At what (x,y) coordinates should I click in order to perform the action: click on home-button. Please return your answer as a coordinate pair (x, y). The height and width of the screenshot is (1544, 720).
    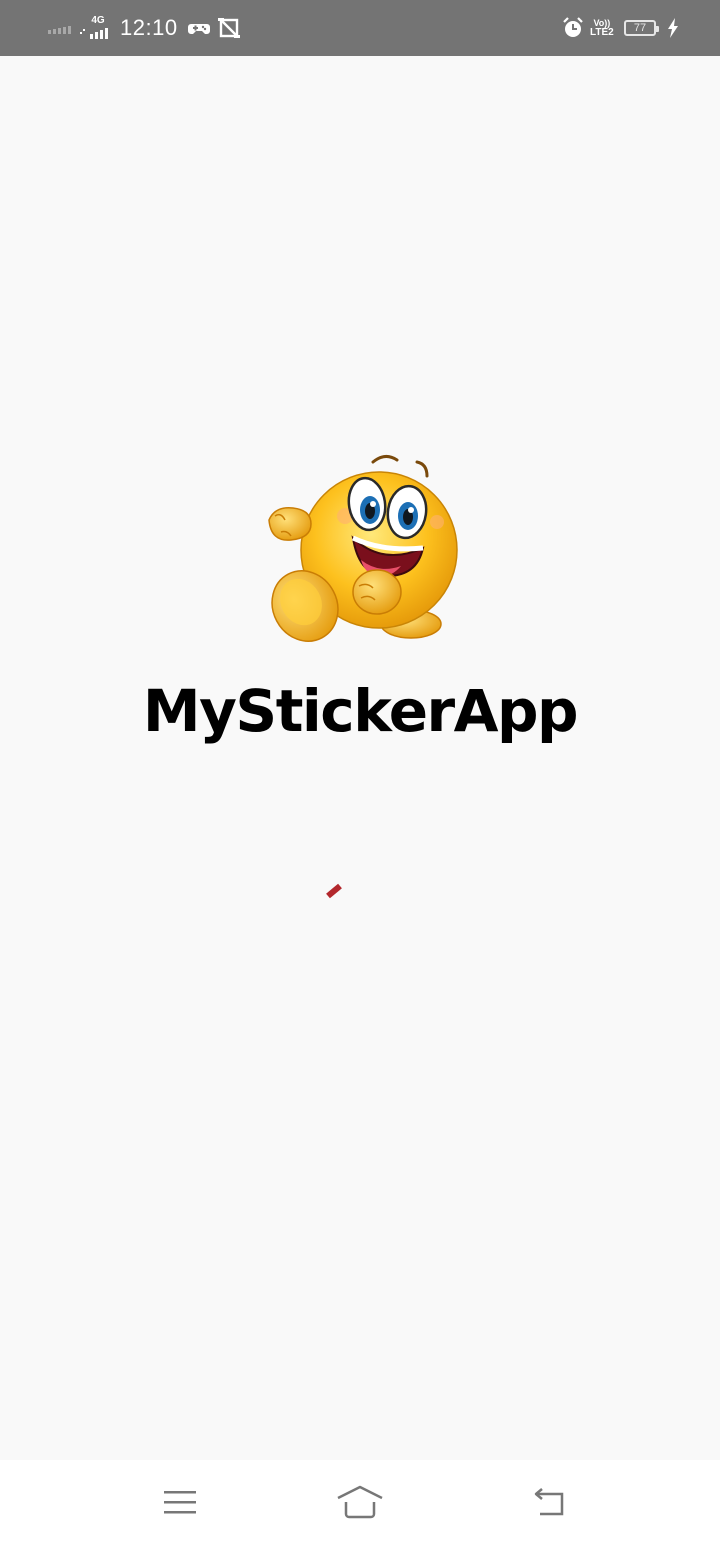
    Looking at the image, I should click on (360, 1502).